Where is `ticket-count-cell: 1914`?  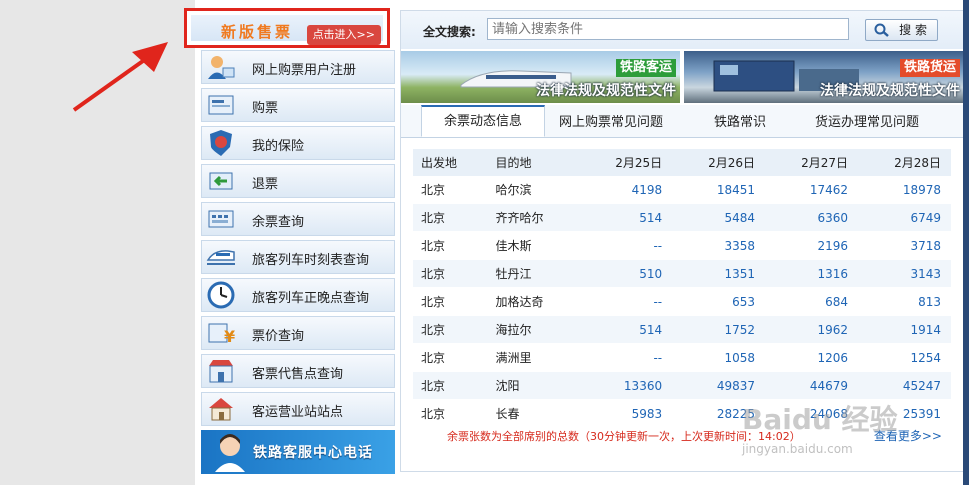
ticket-count-cell: 1914 is located at coordinates (904, 329).